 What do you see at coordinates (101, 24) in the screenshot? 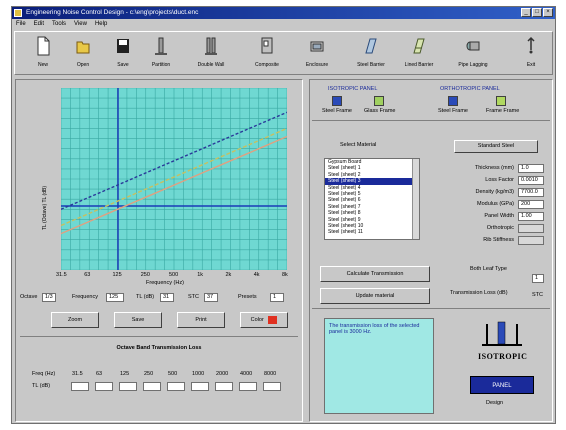
I see `menu-help: Help` at bounding box center [101, 24].